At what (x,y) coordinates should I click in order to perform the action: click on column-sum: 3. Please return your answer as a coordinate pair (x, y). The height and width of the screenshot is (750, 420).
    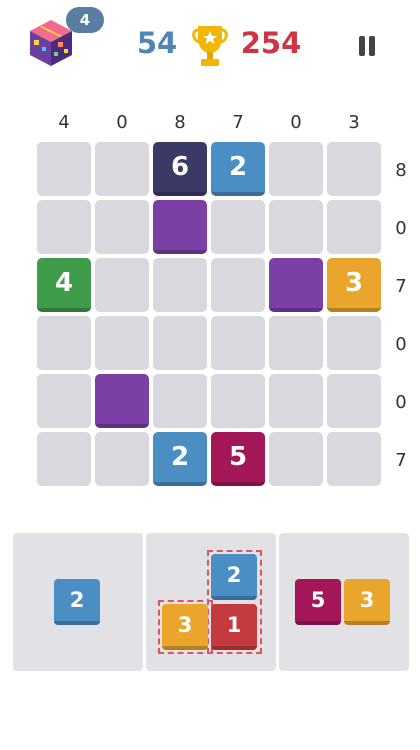
    Looking at the image, I should click on (354, 122).